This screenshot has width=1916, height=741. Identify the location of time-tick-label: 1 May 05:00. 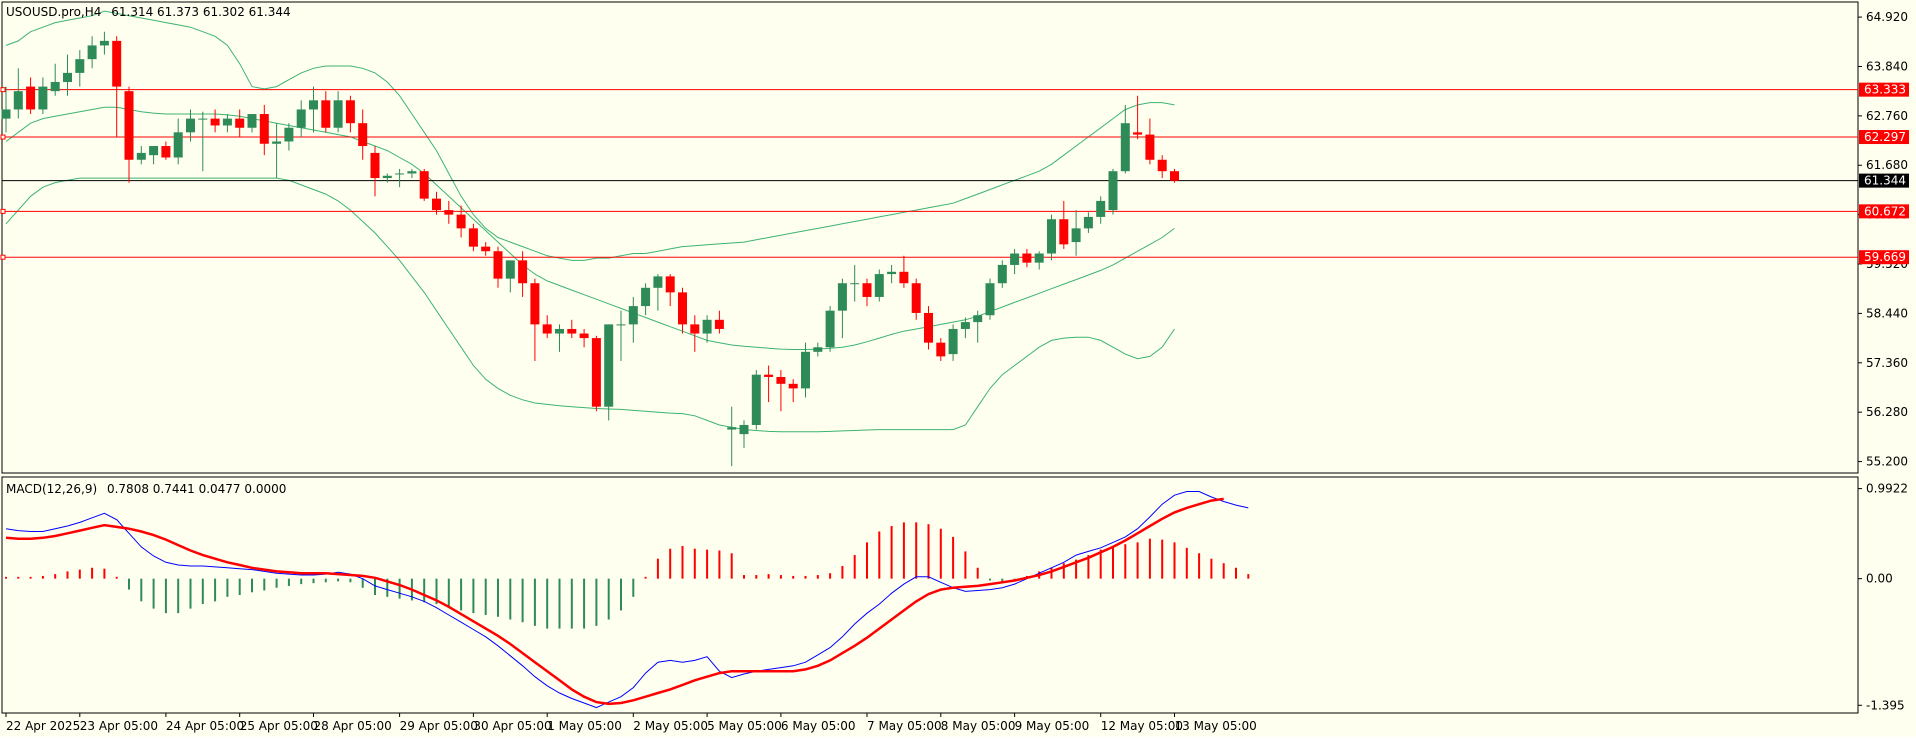
(584, 726).